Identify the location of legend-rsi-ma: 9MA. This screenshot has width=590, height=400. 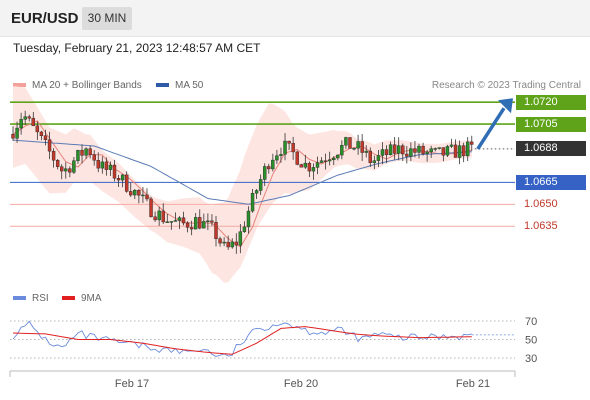
(82, 298).